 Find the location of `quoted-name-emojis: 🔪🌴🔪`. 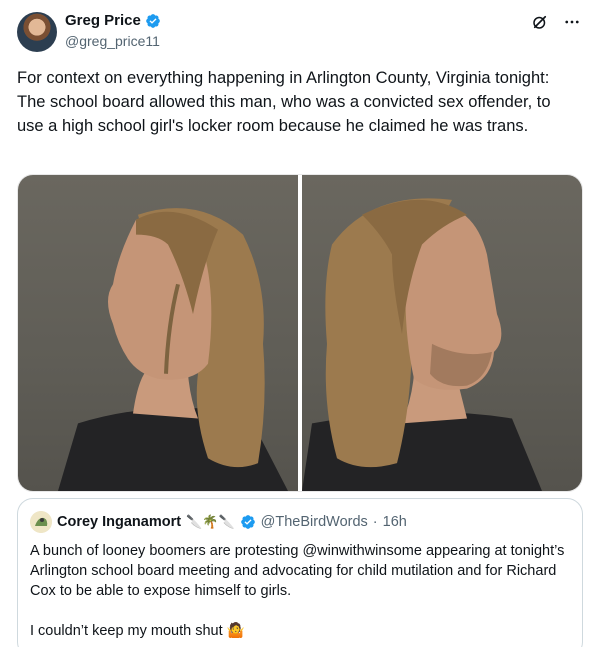

quoted-name-emojis: 🔪🌴🔪 is located at coordinates (210, 521).